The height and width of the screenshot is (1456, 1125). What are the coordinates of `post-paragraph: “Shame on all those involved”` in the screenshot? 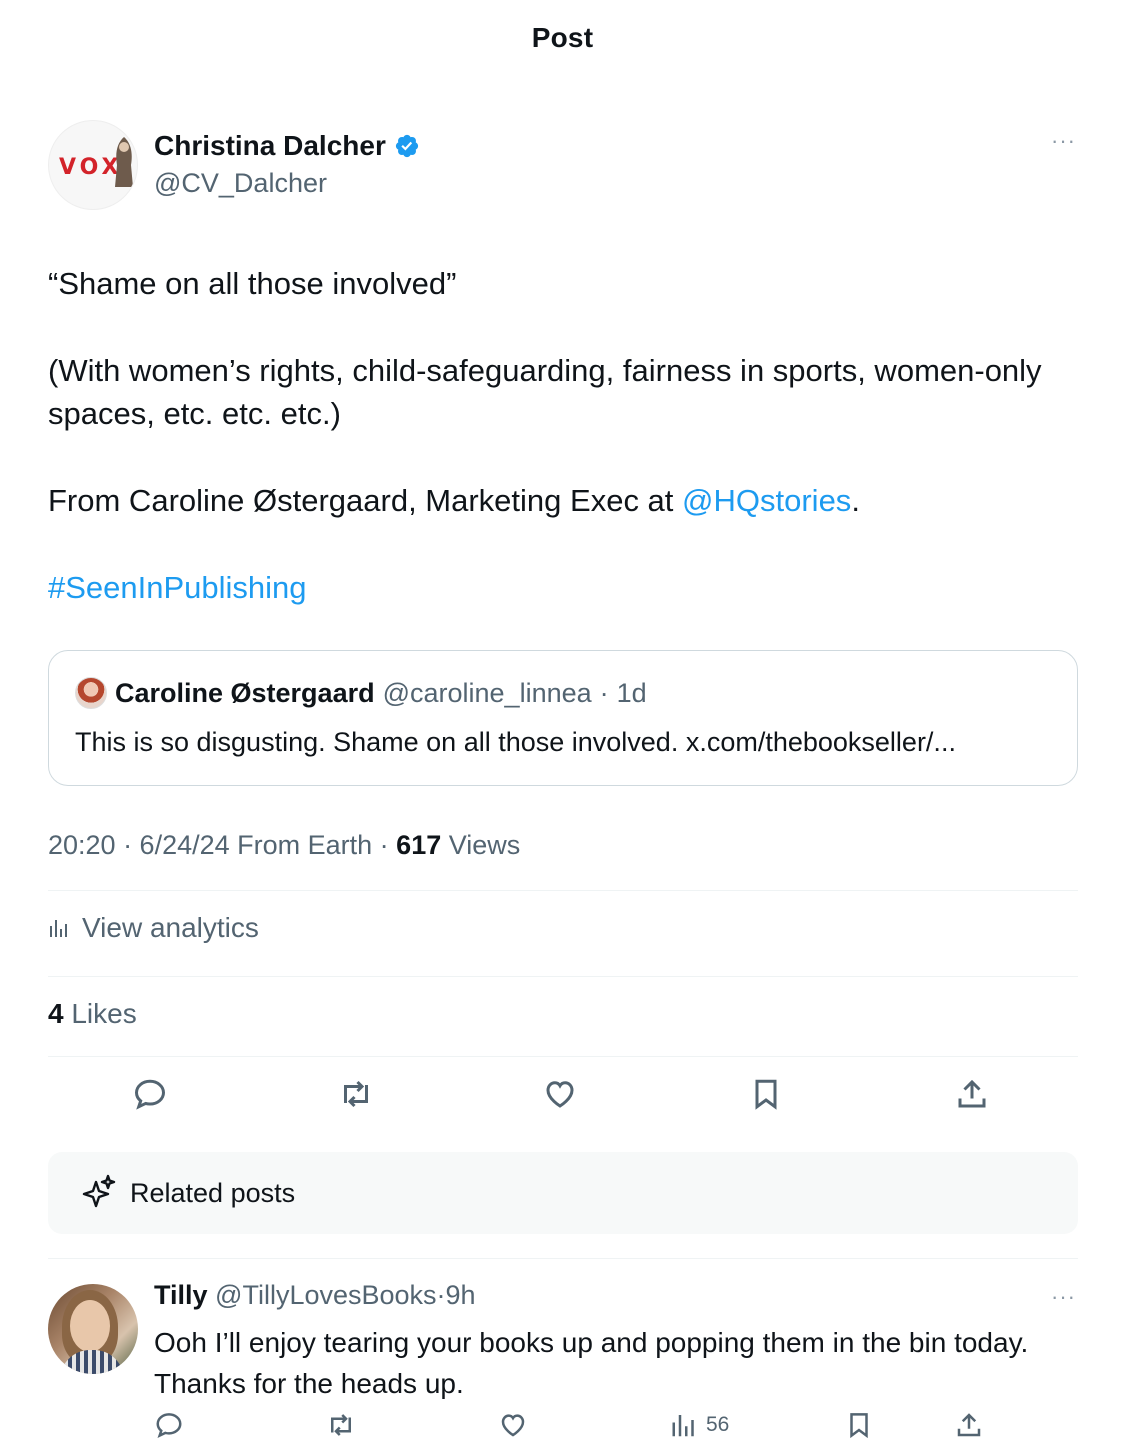 It's located at (252, 283).